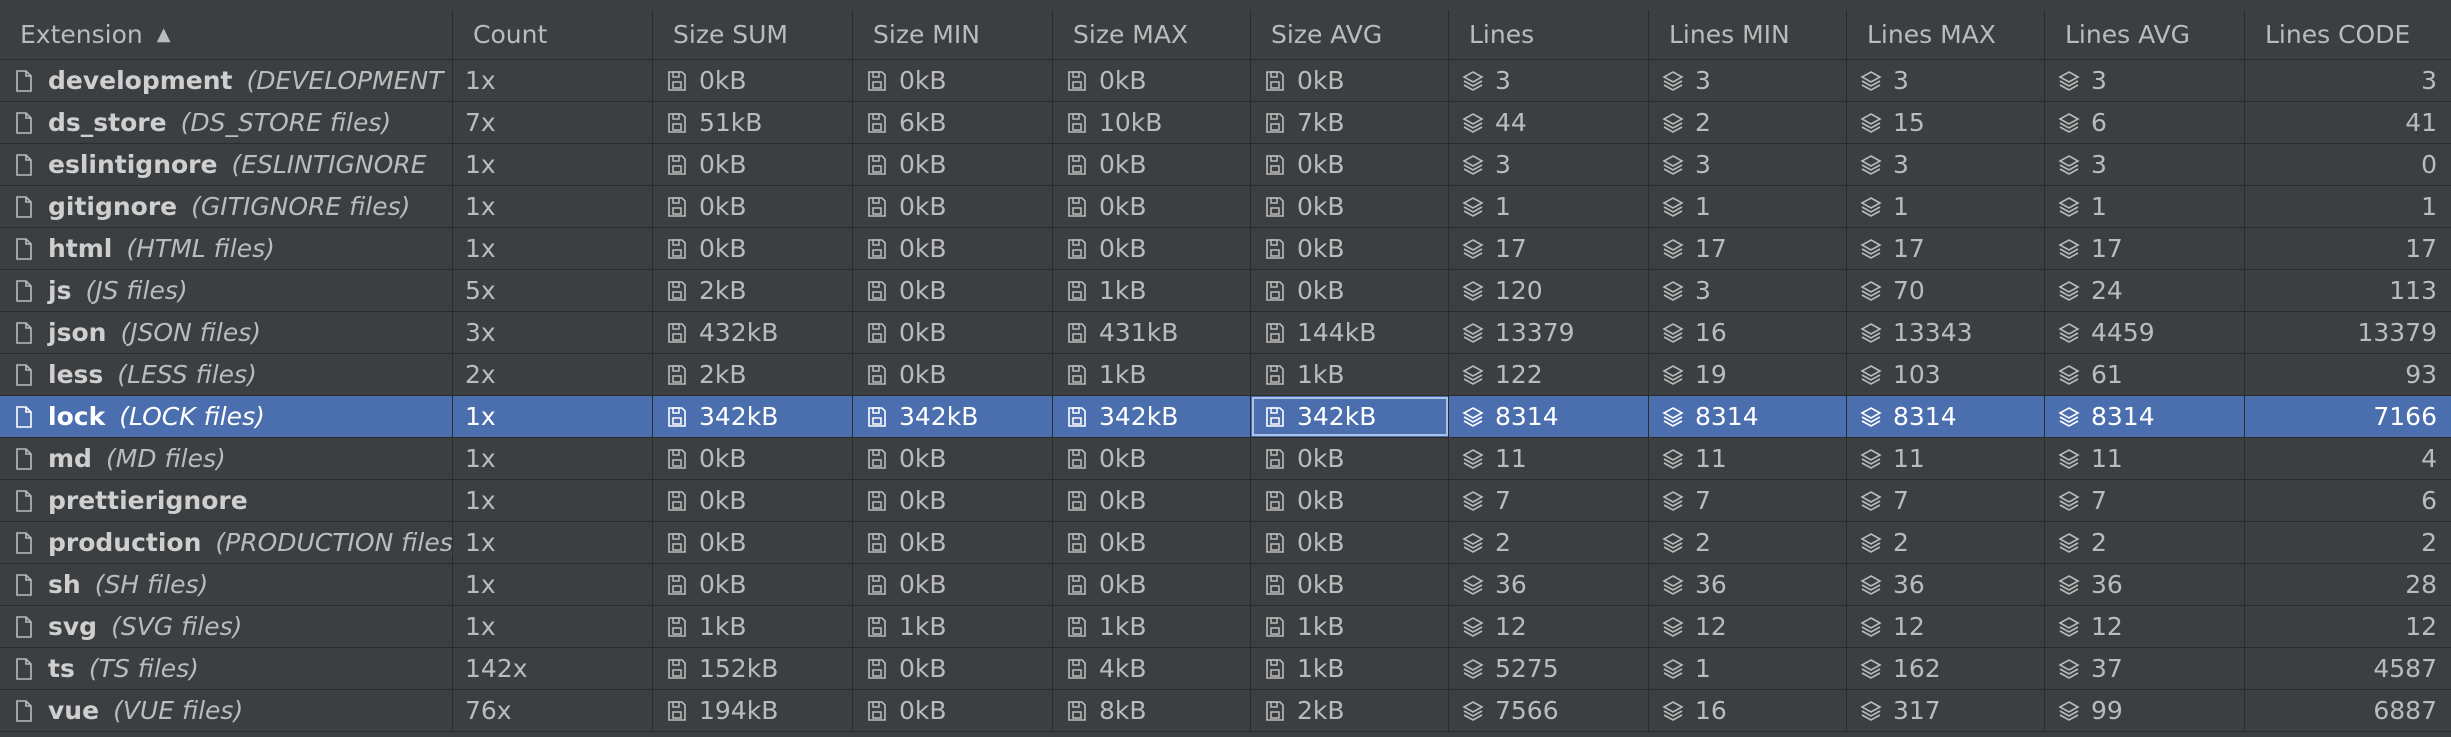  What do you see at coordinates (1350, 416) in the screenshot?
I see `size-avg-cell: 342kB` at bounding box center [1350, 416].